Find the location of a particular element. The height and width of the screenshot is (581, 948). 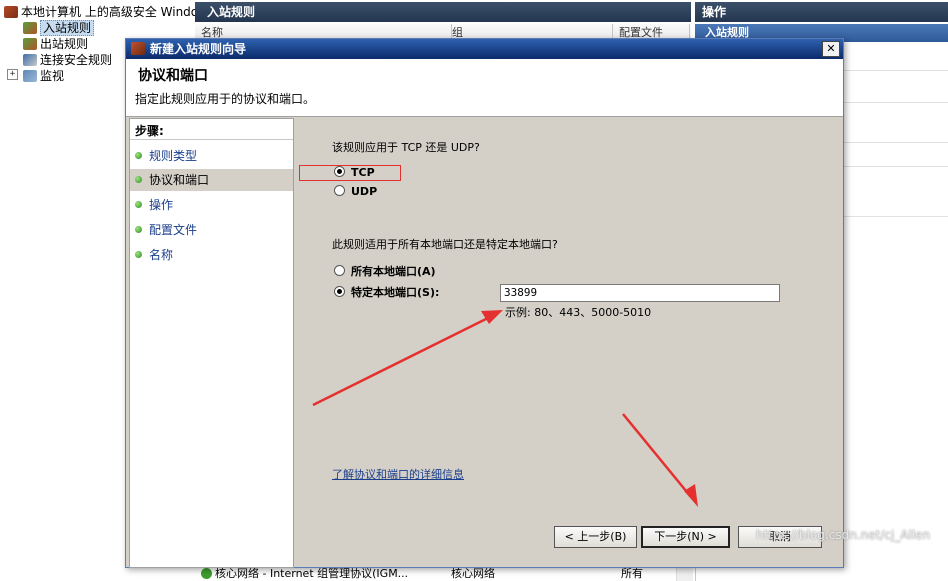

radio-tcp: TCP is located at coordinates (354, 173).